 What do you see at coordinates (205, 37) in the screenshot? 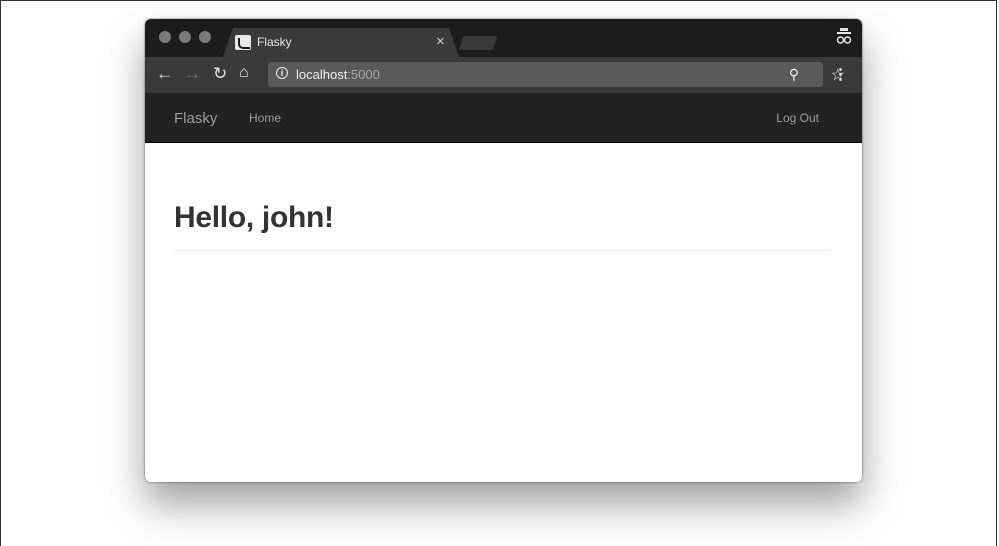
I see `maximize-window-button` at bounding box center [205, 37].